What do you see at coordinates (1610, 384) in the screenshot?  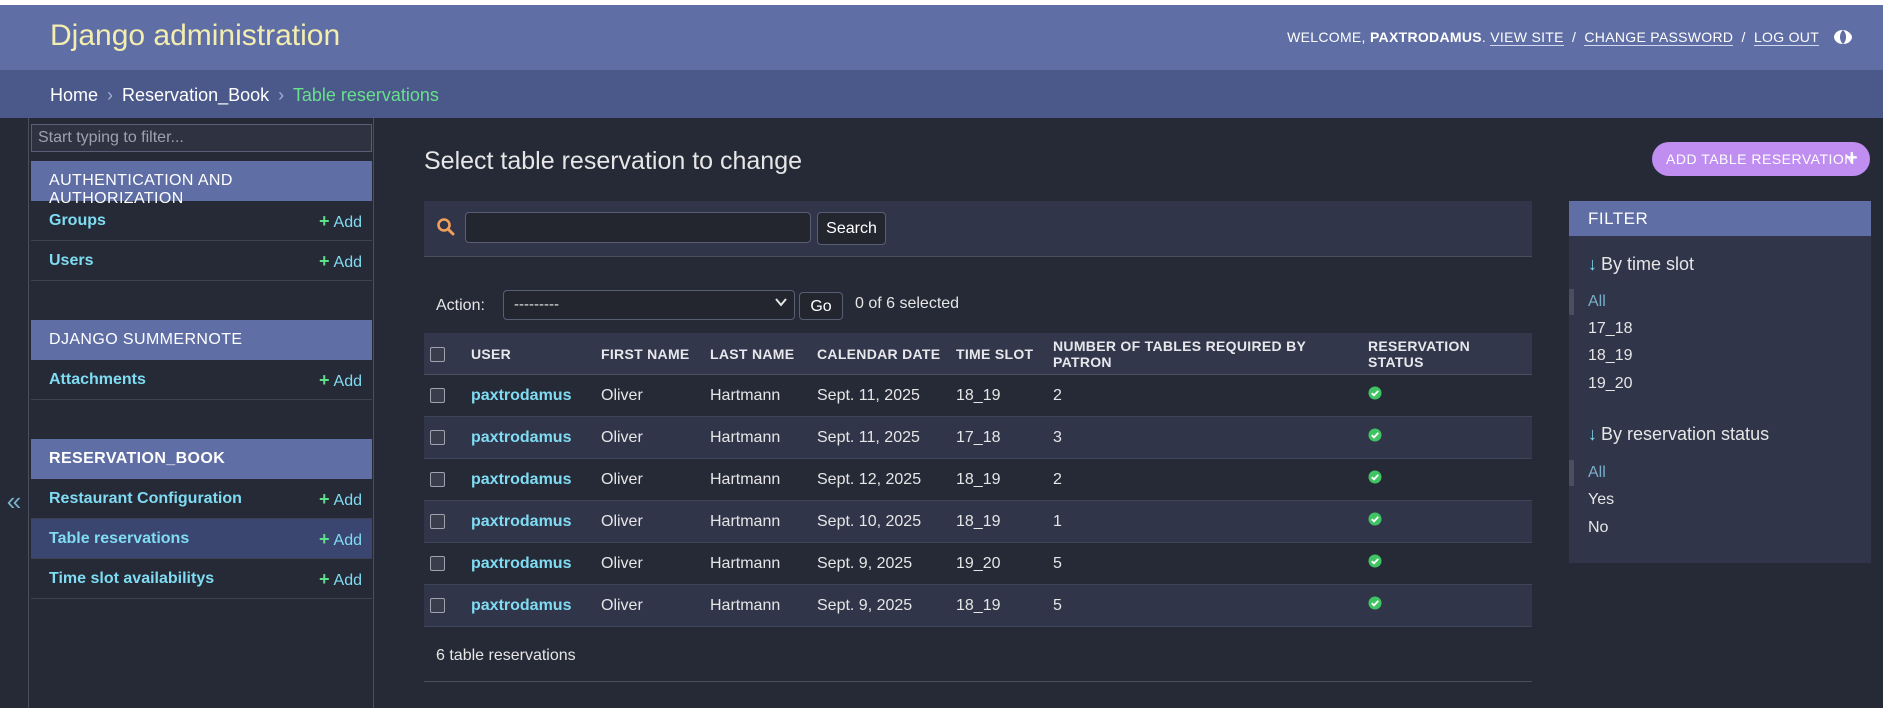 I see `filter-option-19-20: 19_20` at bounding box center [1610, 384].